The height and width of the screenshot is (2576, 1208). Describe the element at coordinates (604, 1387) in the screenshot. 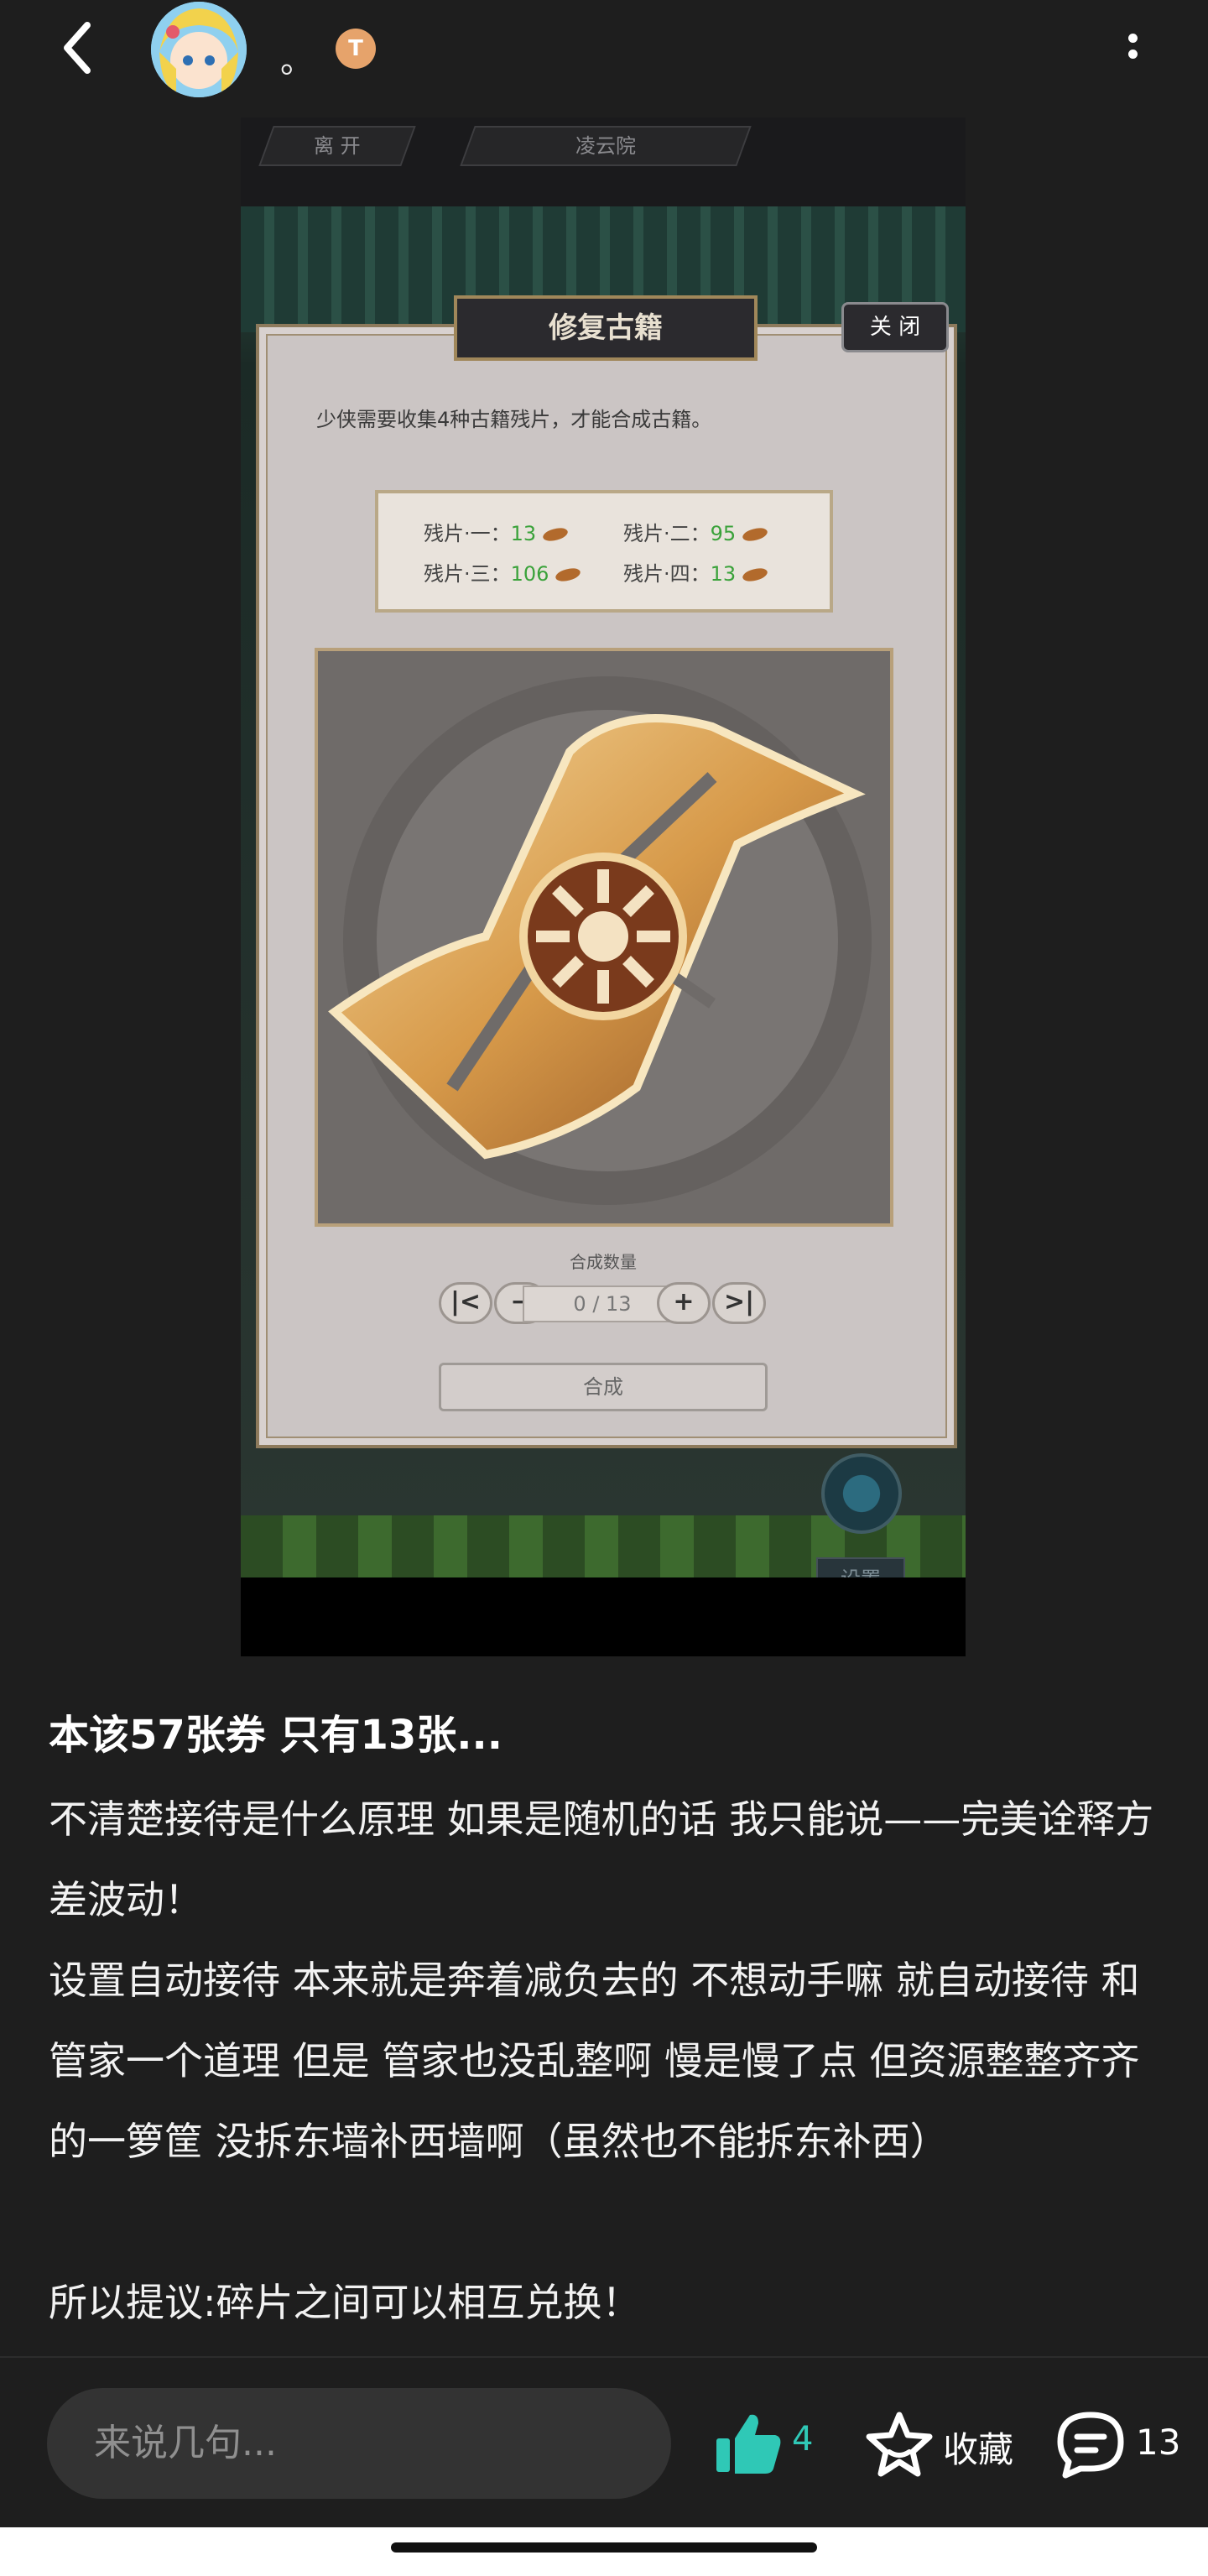

I see `game-craft-button: 合成` at that location.